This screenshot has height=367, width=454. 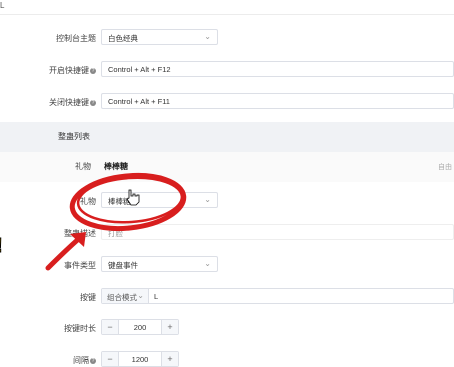 What do you see at coordinates (119, 201) in the screenshot?
I see `gift-select-value: 棒棒糖` at bounding box center [119, 201].